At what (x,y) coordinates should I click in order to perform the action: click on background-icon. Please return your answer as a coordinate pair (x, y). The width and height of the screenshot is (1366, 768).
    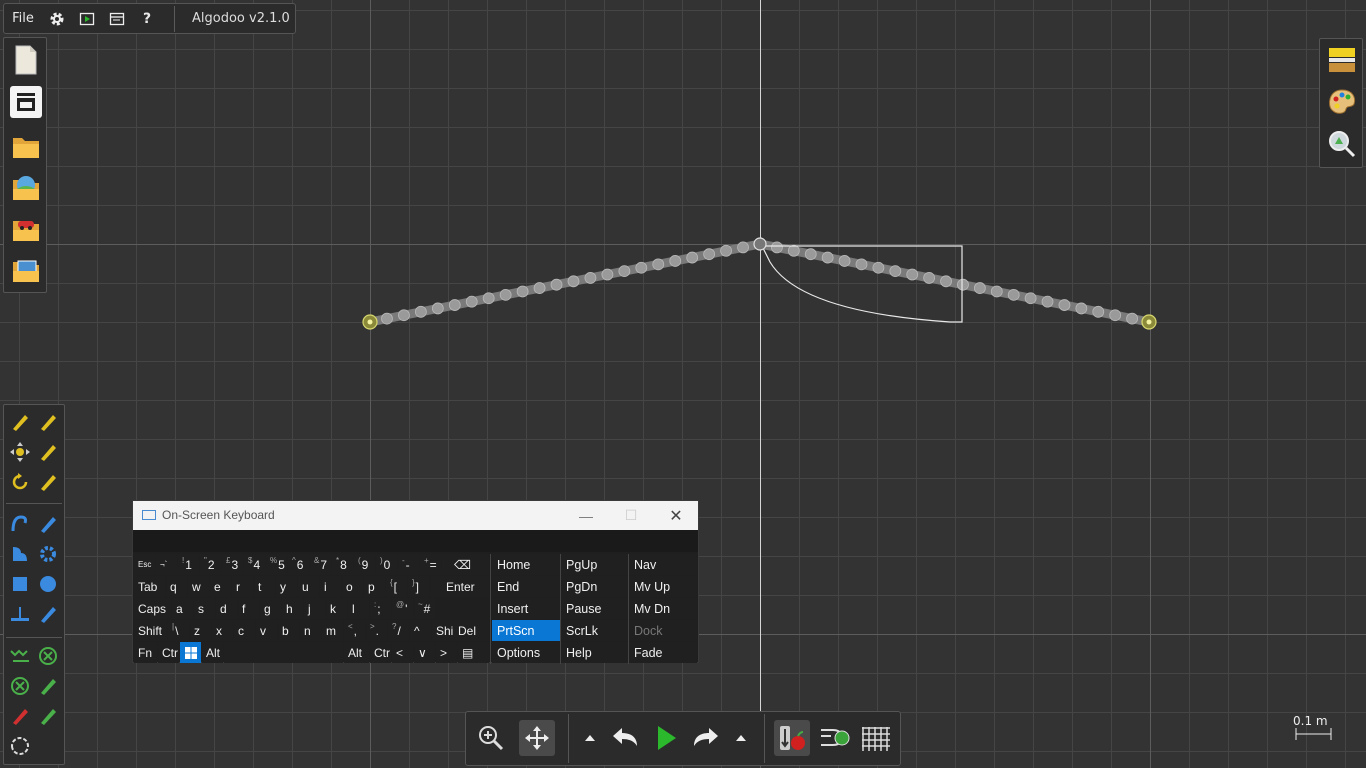
    Looking at the image, I should click on (1342, 60).